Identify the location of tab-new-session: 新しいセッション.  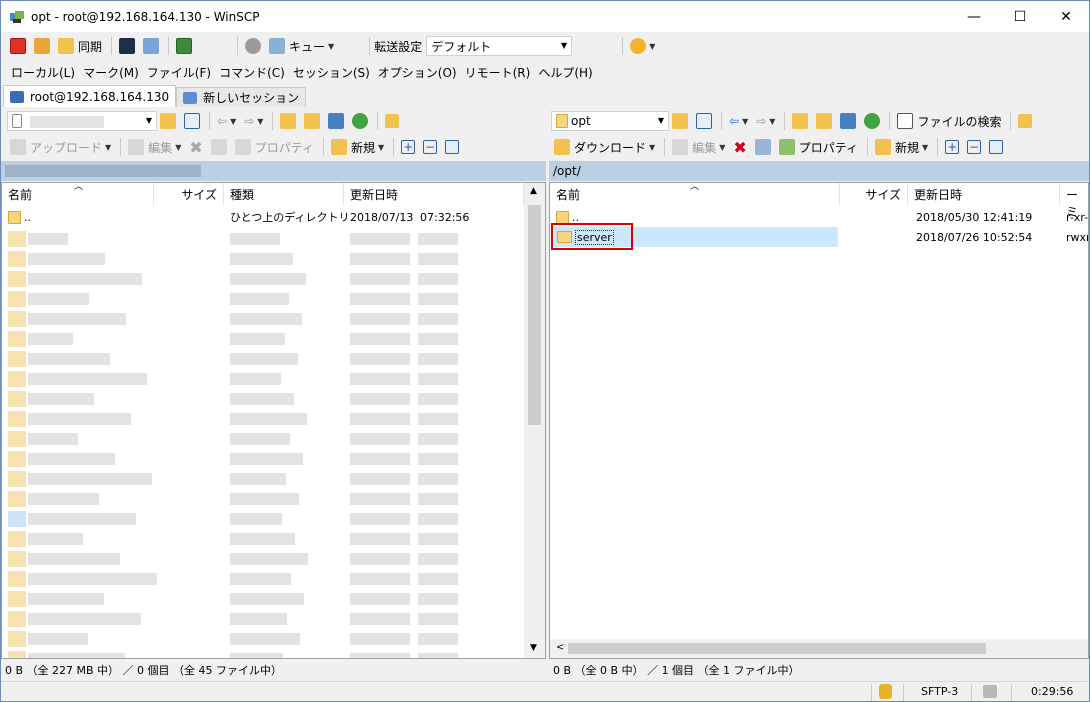
(241, 97).